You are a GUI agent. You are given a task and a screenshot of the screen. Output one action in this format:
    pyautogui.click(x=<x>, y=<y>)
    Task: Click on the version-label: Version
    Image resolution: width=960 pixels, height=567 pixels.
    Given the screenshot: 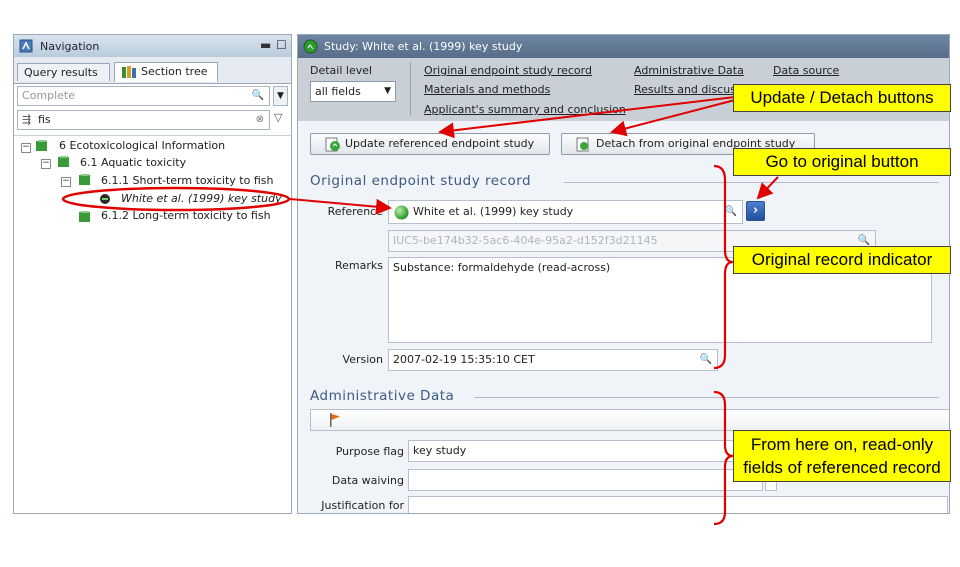 What is the action you would take?
    pyautogui.click(x=362, y=359)
    